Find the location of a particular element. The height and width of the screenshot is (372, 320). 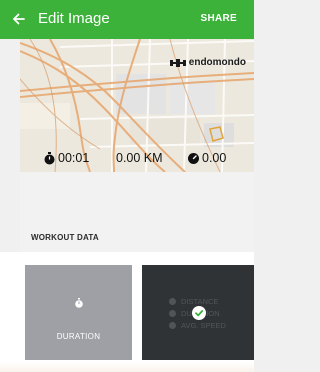

list-item-label: DISTANCE is located at coordinates (200, 301).